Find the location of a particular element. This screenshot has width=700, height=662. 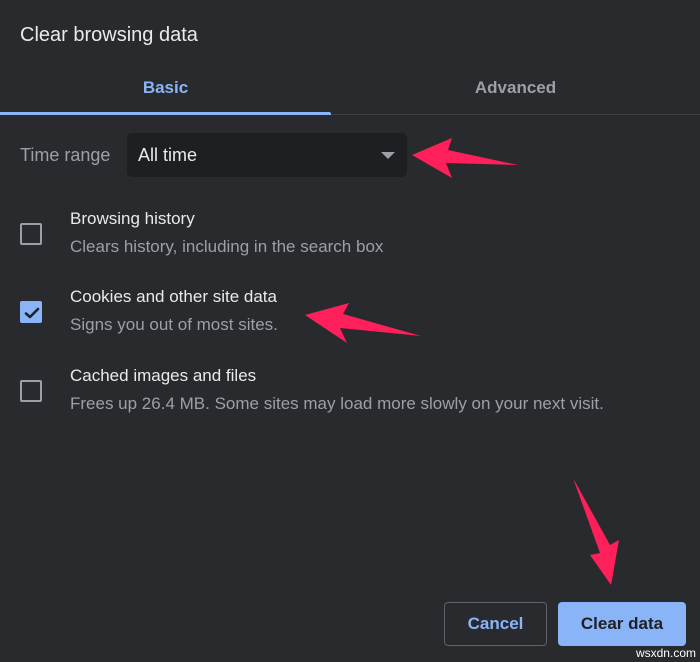

arrow-to-clear-data is located at coordinates (596, 531).